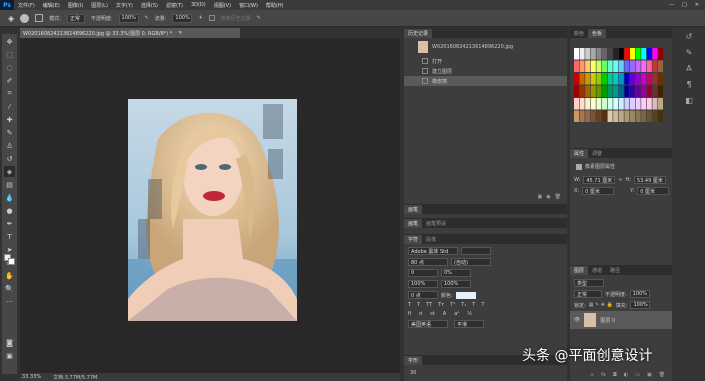 This screenshot has width=705, height=381. Describe the element at coordinates (601, 305) in the screenshot. I see `lock-icons: ▦ ✎ ✥ 🔒` at that location.